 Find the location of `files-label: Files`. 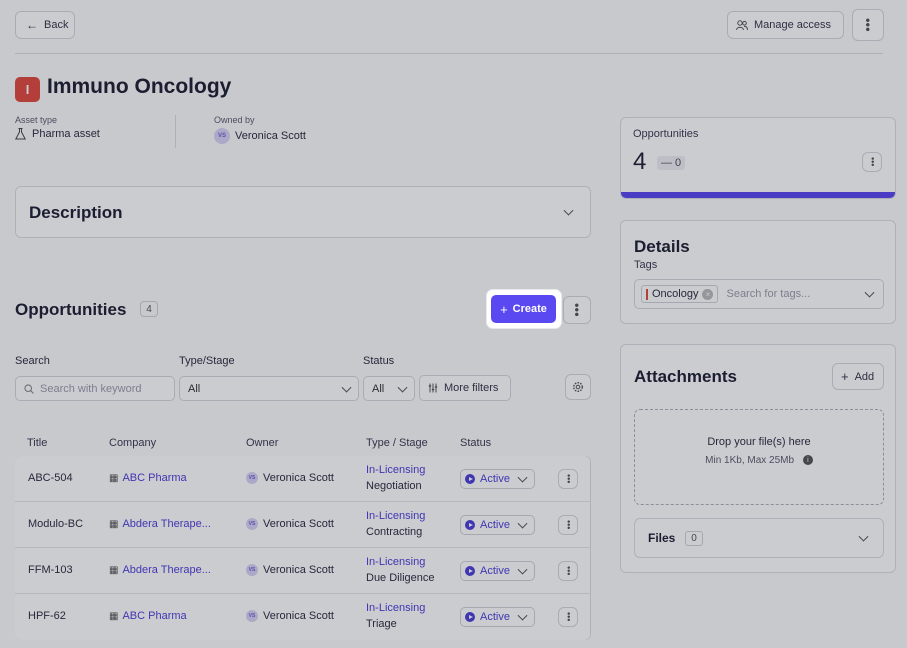

files-label: Files is located at coordinates (662, 538).